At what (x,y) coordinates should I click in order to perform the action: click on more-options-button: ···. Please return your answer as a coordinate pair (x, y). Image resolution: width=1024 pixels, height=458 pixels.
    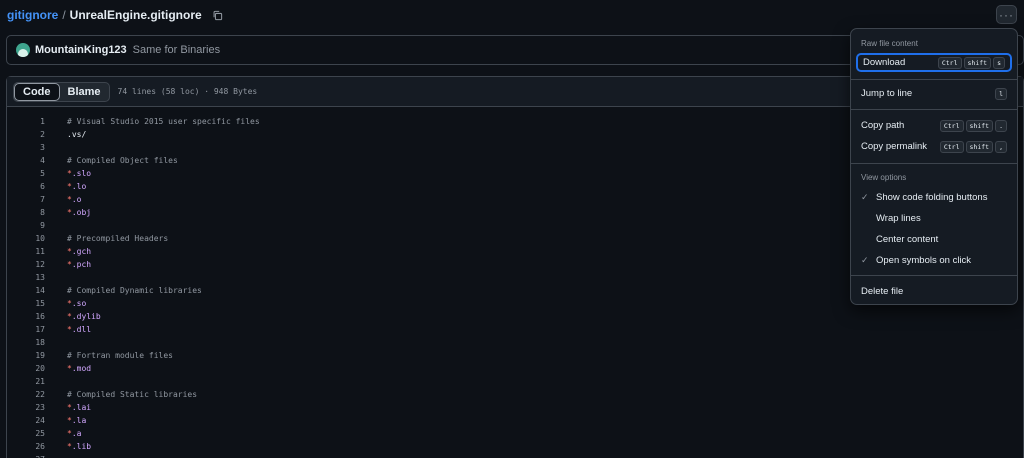
    Looking at the image, I should click on (1006, 14).